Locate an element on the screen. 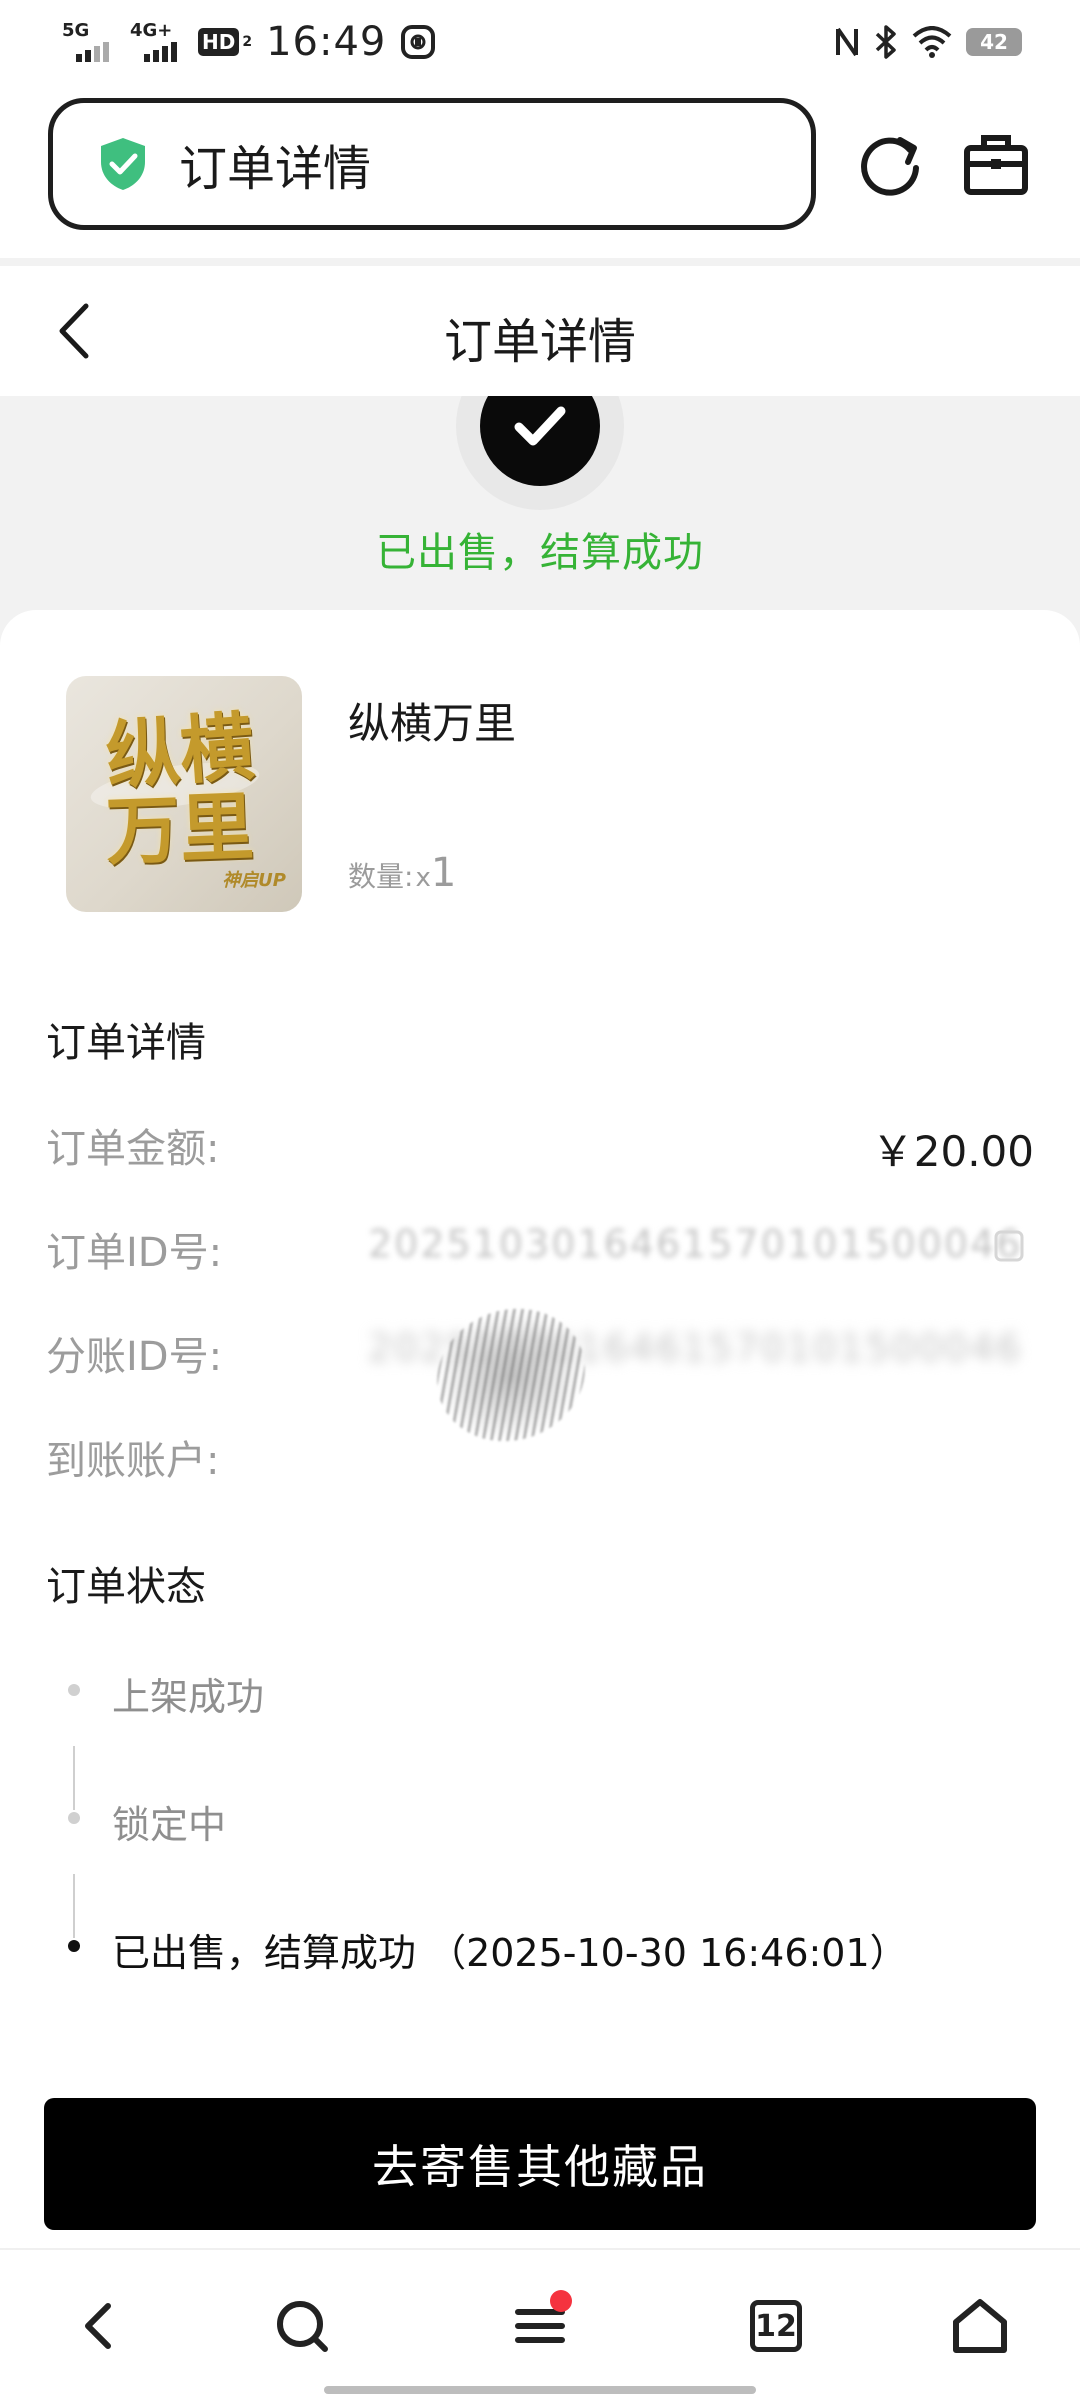 The width and height of the screenshot is (1080, 2400). amount-label: 订单金额: is located at coordinates (133, 1149).